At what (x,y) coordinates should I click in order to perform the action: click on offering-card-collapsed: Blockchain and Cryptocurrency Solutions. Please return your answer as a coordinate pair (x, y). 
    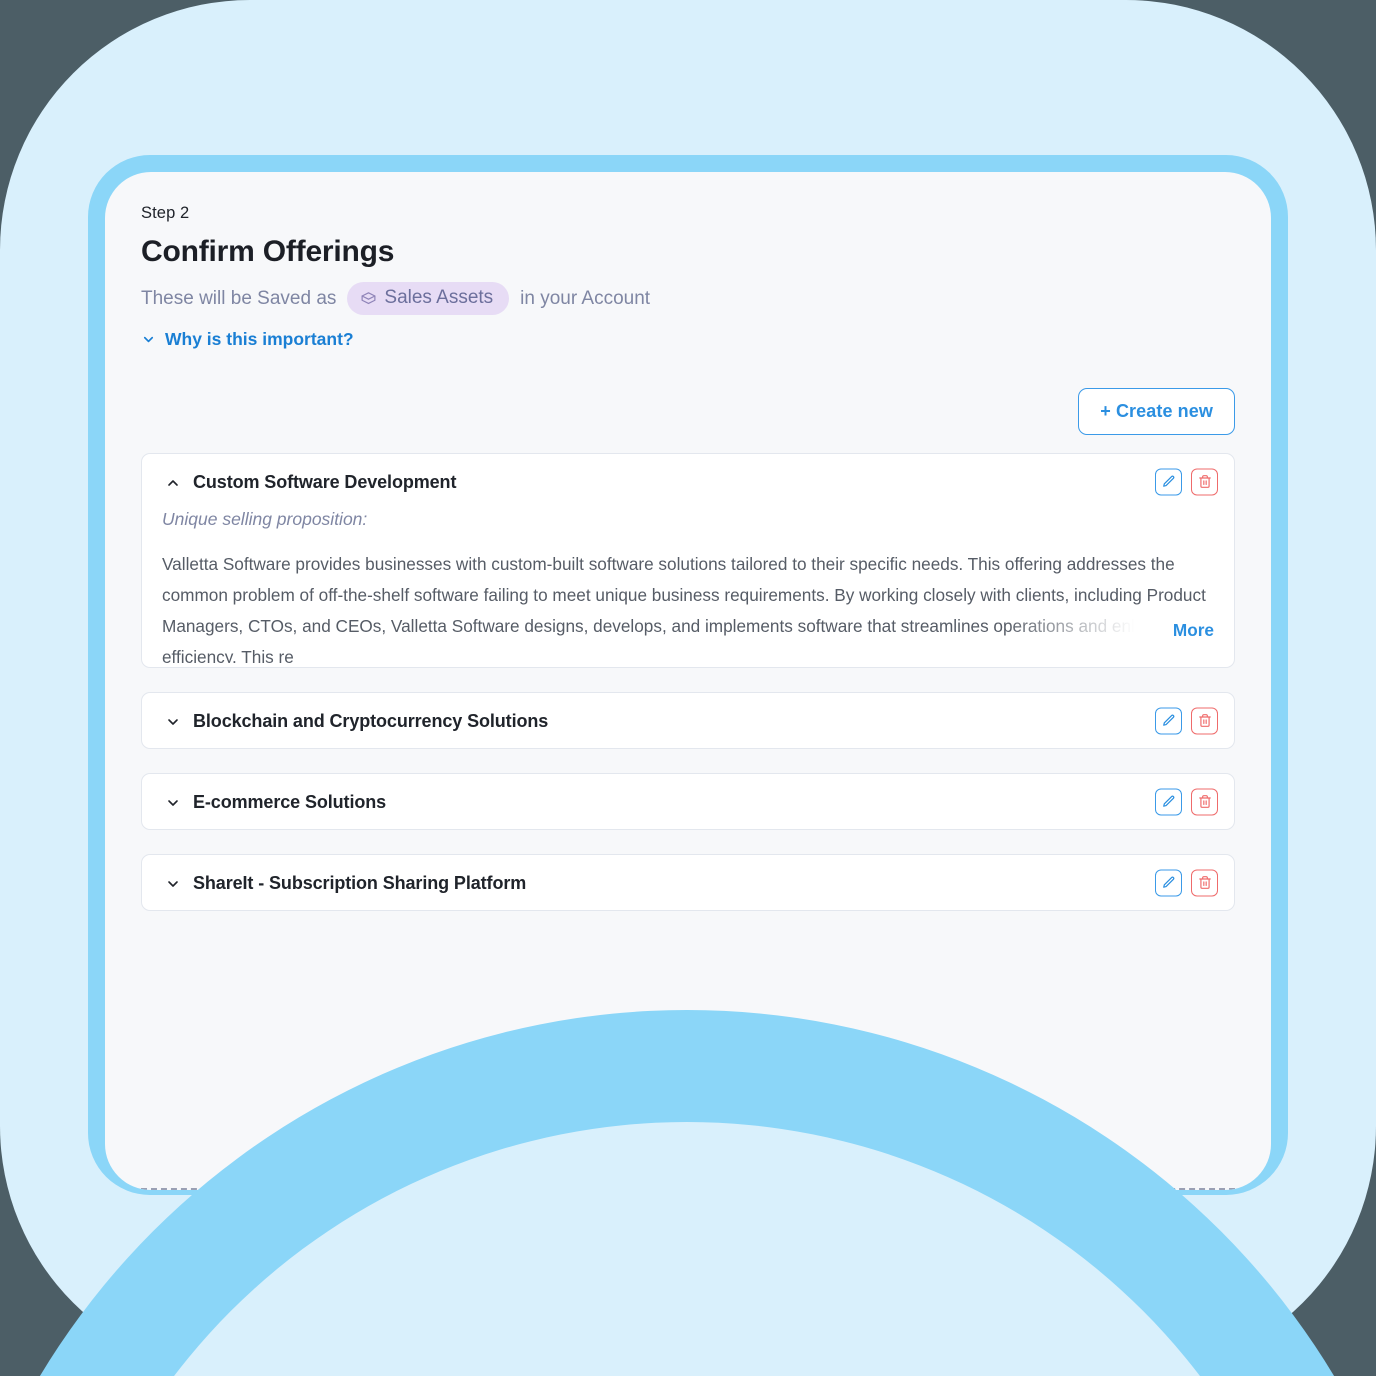
    Looking at the image, I should click on (688, 720).